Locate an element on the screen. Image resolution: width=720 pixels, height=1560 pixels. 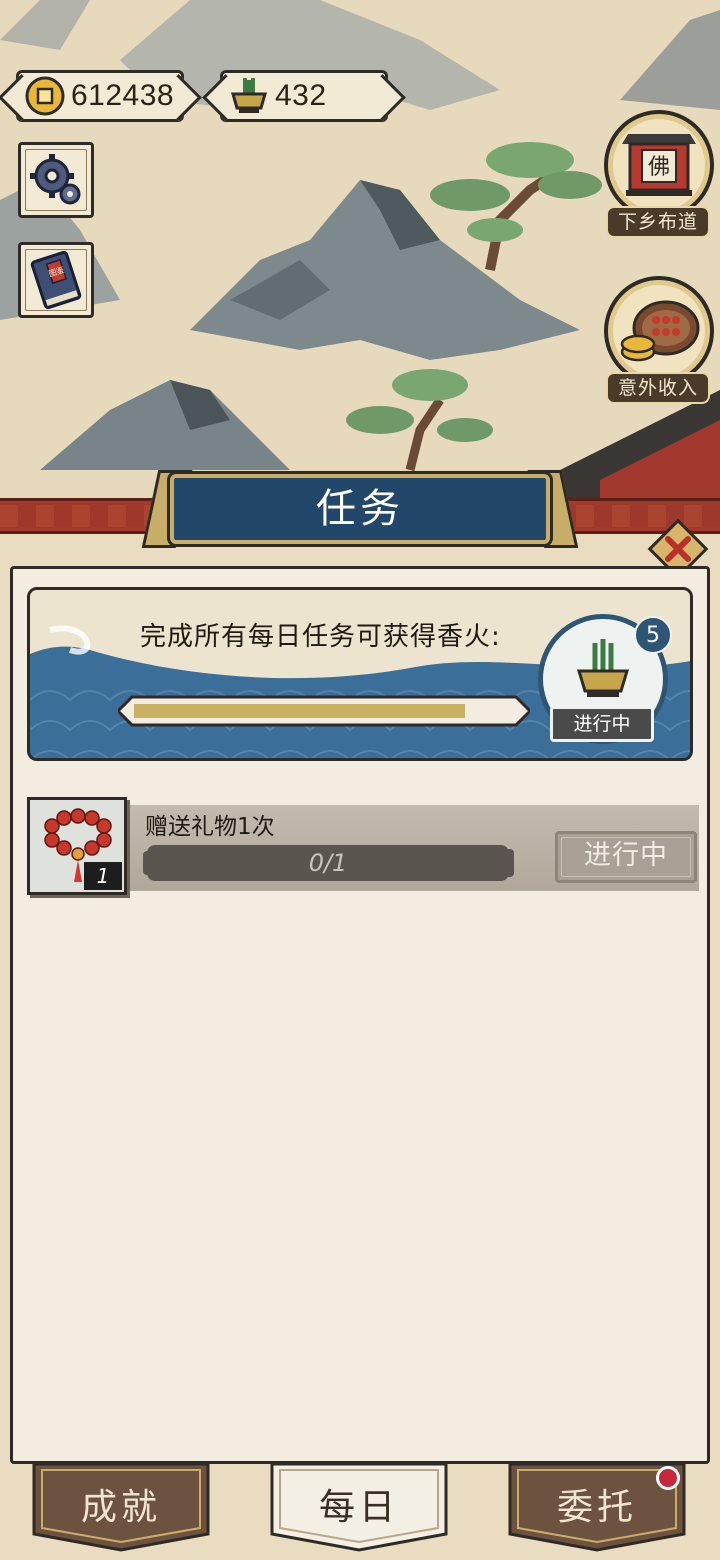
coins-counter: 612438 is located at coordinates (100, 96).